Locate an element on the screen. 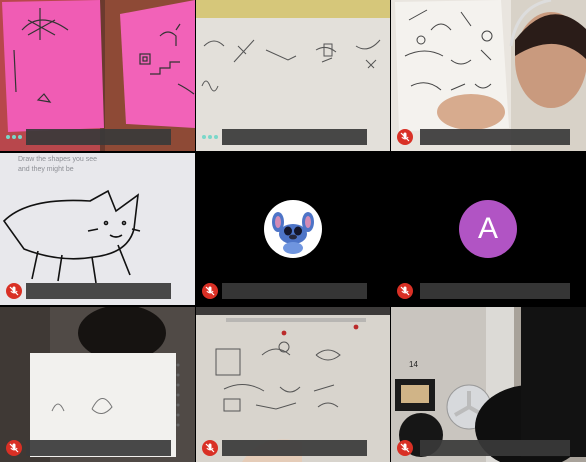  avatar: A is located at coordinates (488, 229).